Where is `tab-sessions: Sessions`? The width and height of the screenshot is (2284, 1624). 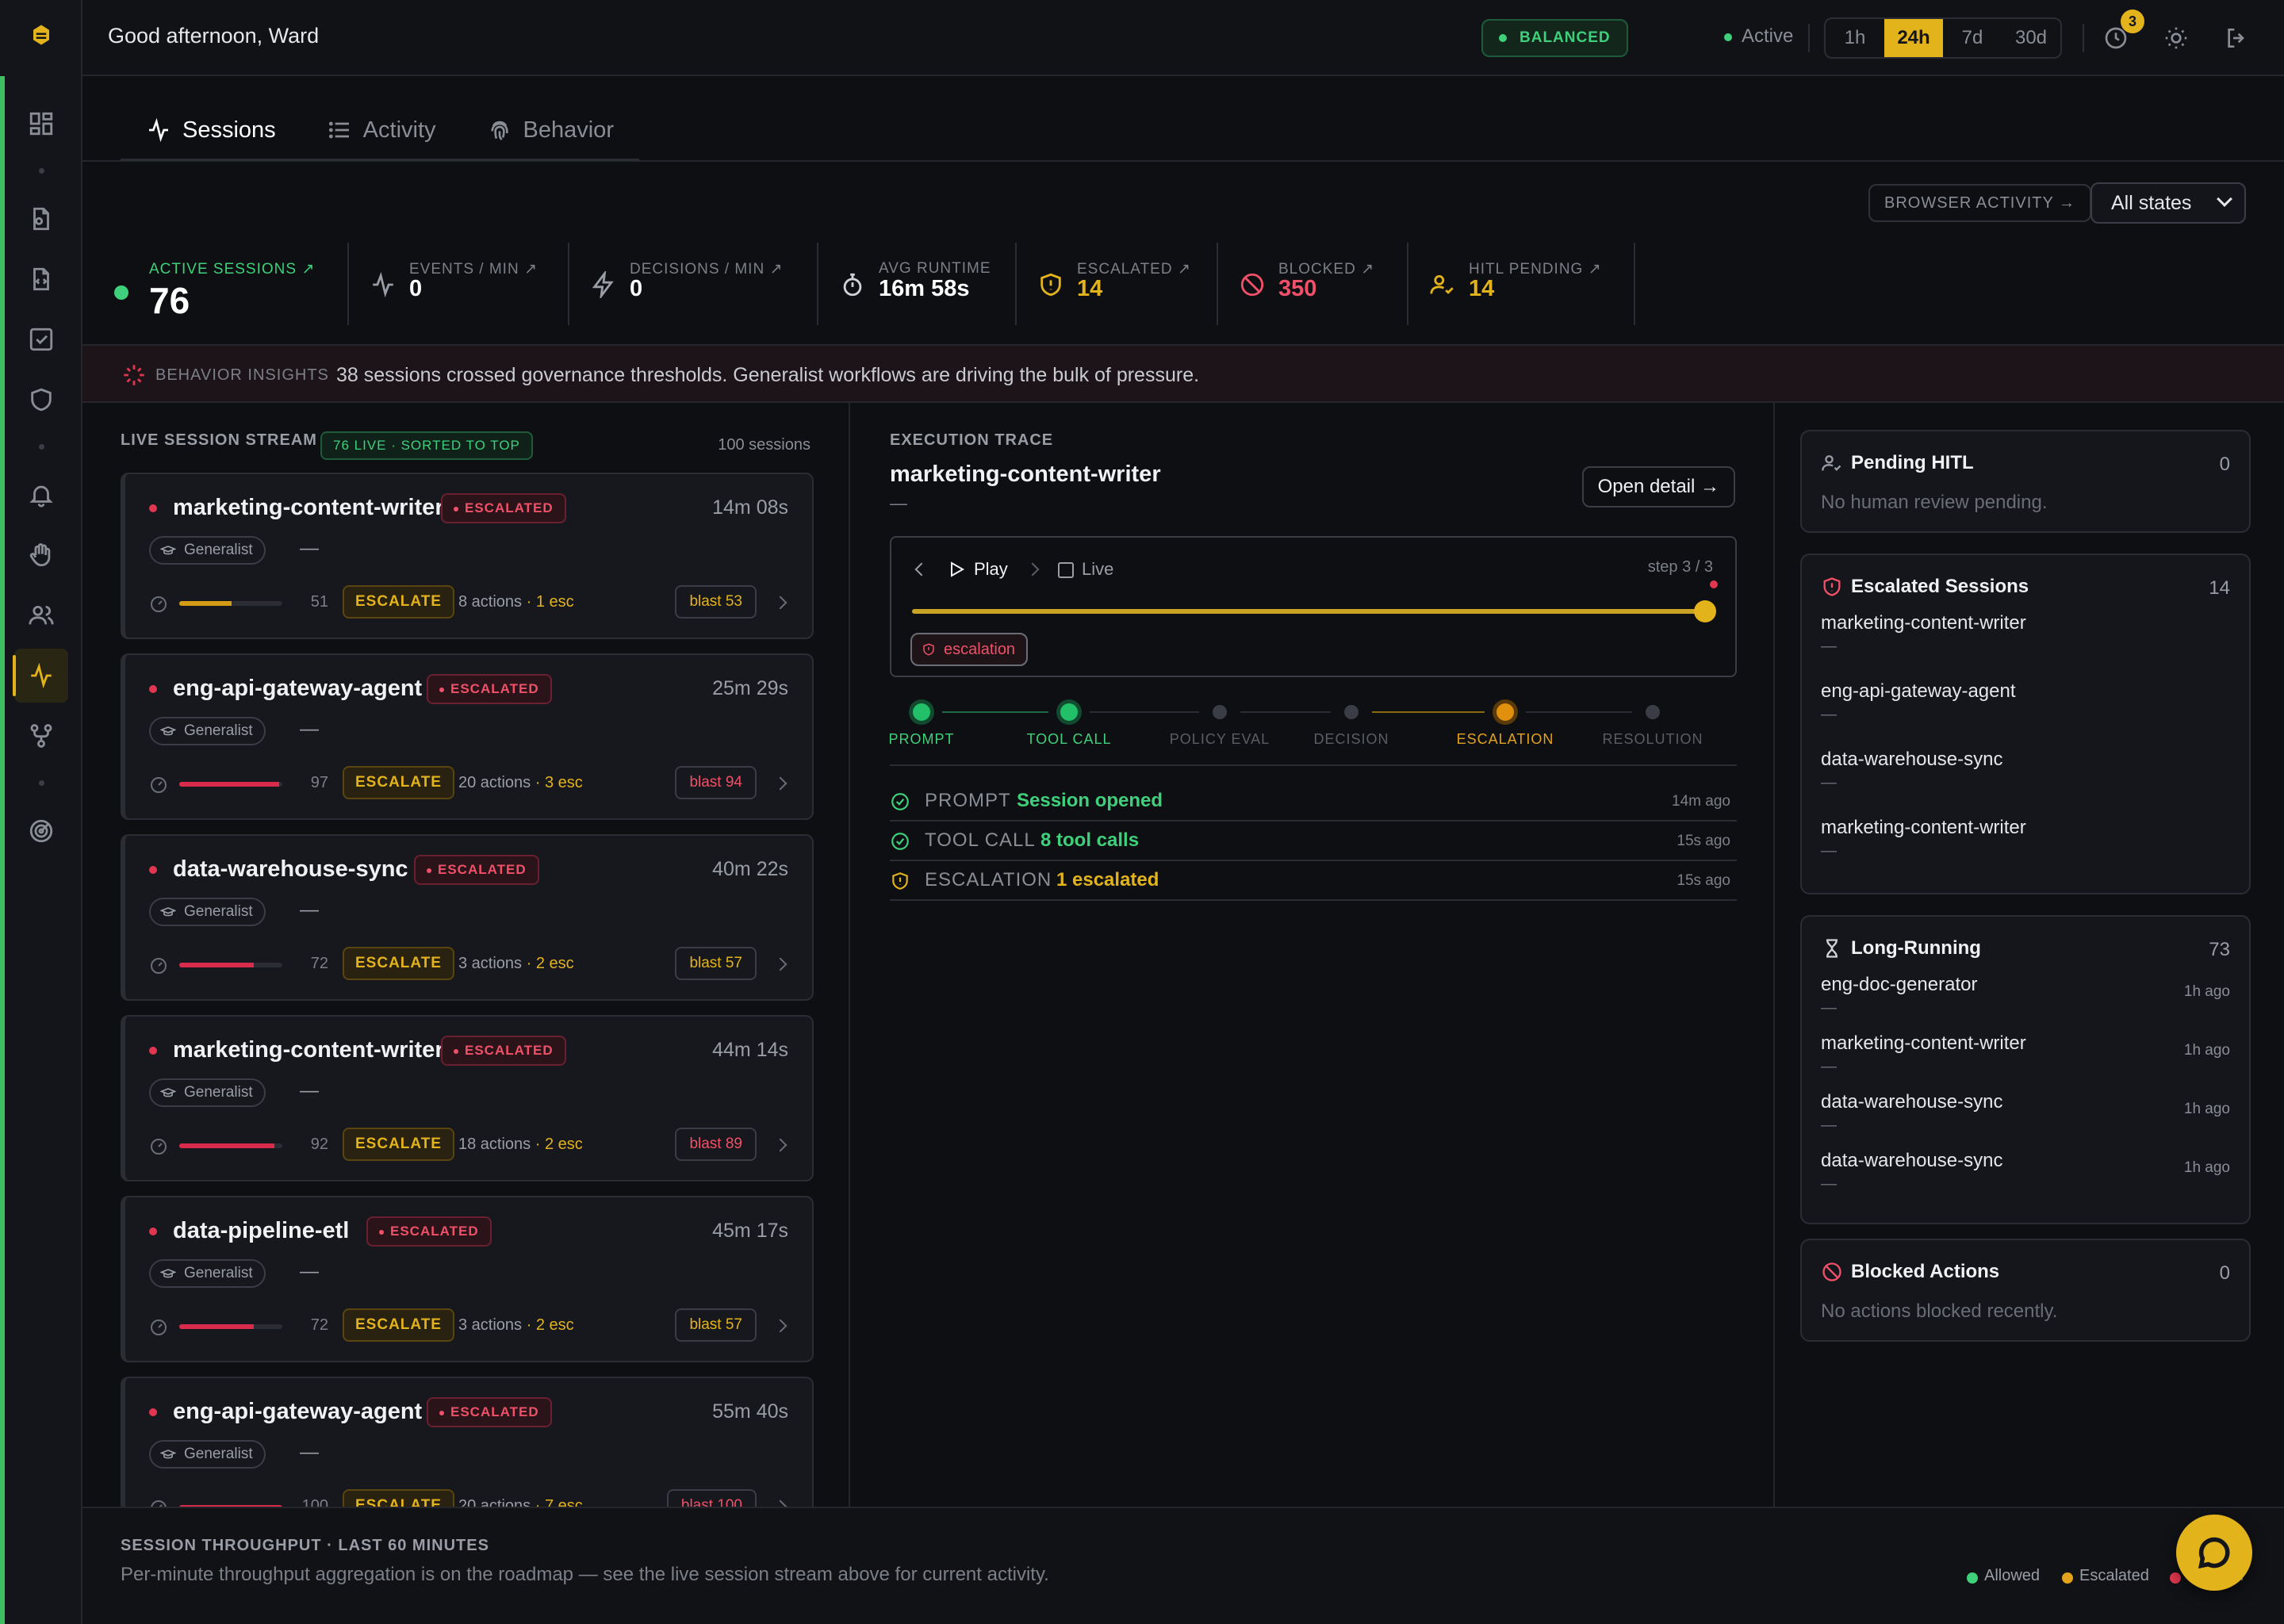
tab-sessions: Sessions is located at coordinates (211, 130).